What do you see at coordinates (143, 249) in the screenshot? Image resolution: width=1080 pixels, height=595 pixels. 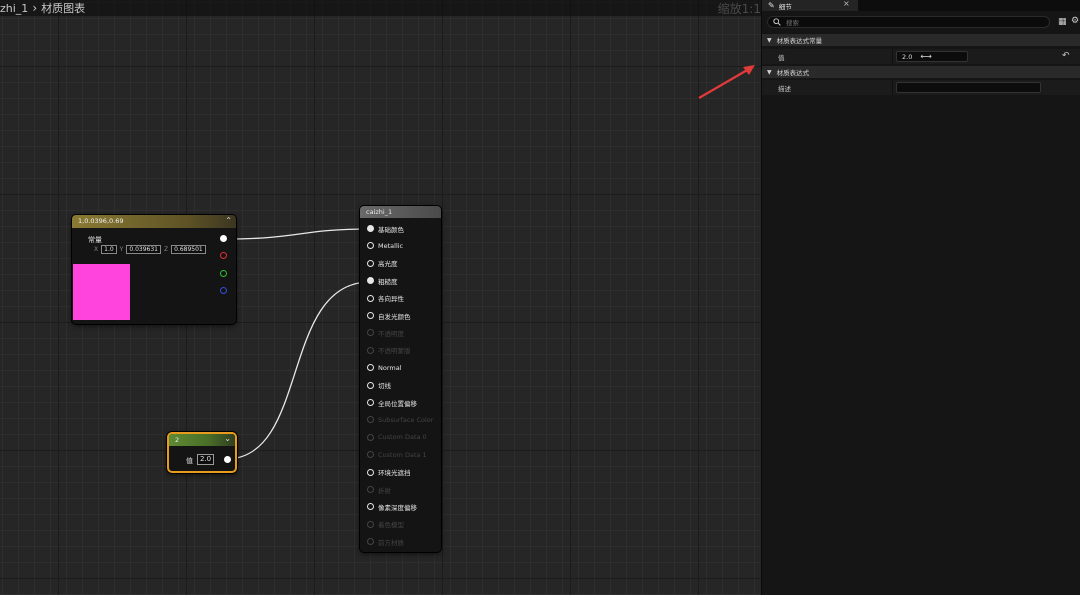 I see `y-value-field: 0.039631` at bounding box center [143, 249].